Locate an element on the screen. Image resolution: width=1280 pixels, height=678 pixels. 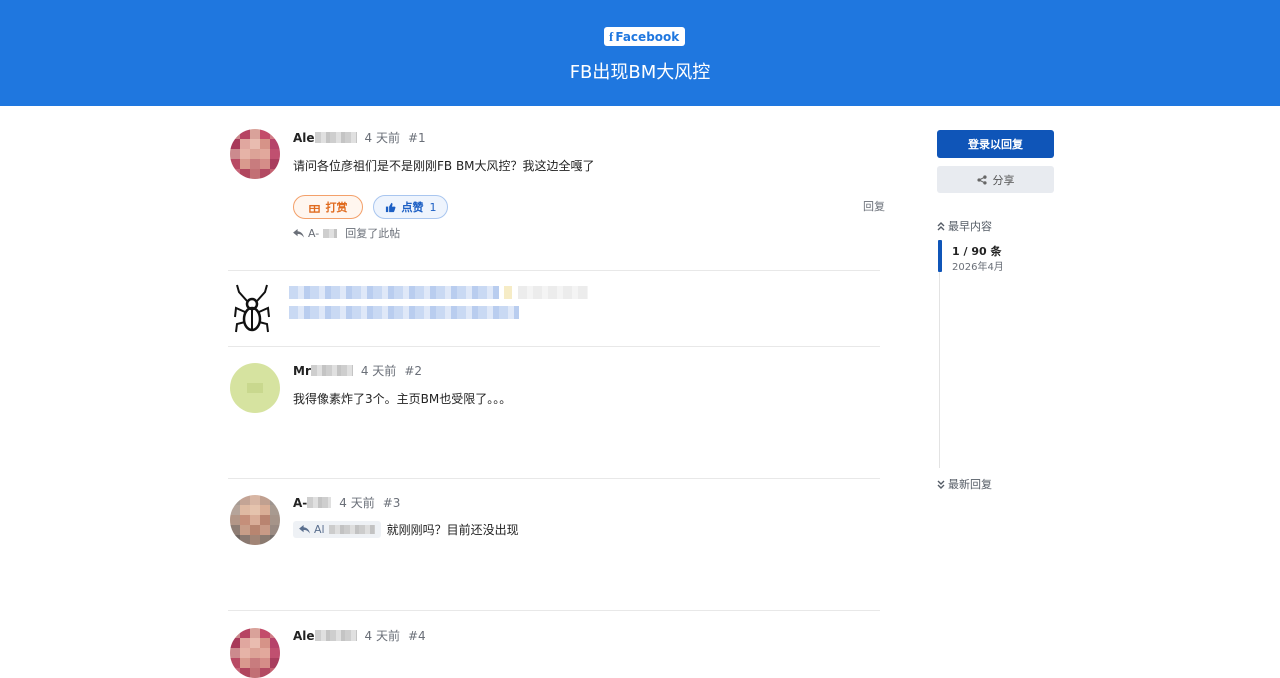
quoted-reply: Al is located at coordinates (337, 529).